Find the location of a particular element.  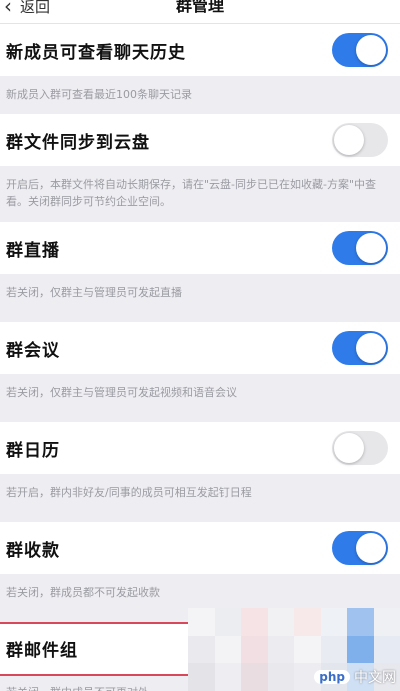

setting-label: 新成员可查看聊天历史 is located at coordinates (96, 52).